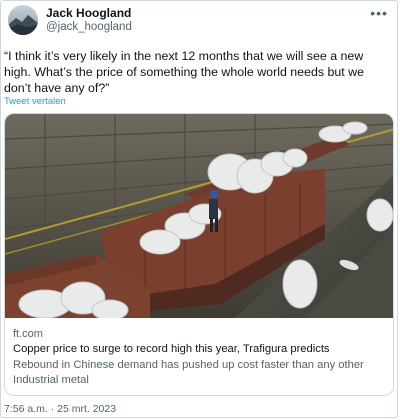  What do you see at coordinates (60, 409) in the screenshot?
I see `tweet-timestamp: 7:56 a.m. · 25 mrt. 2023` at bounding box center [60, 409].